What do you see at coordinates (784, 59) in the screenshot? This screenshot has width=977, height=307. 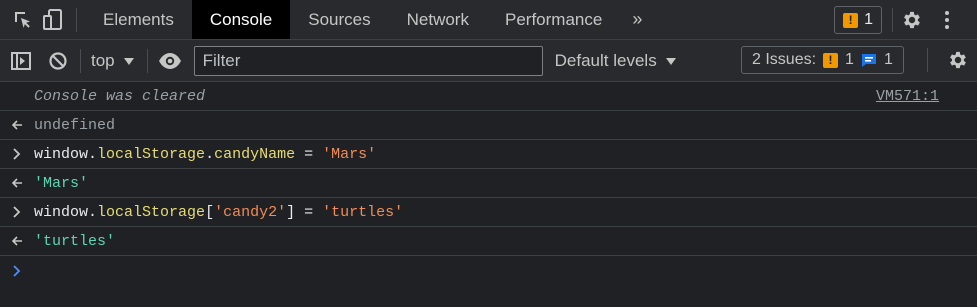 I see `issues-label: 2 Issues:` at bounding box center [784, 59].